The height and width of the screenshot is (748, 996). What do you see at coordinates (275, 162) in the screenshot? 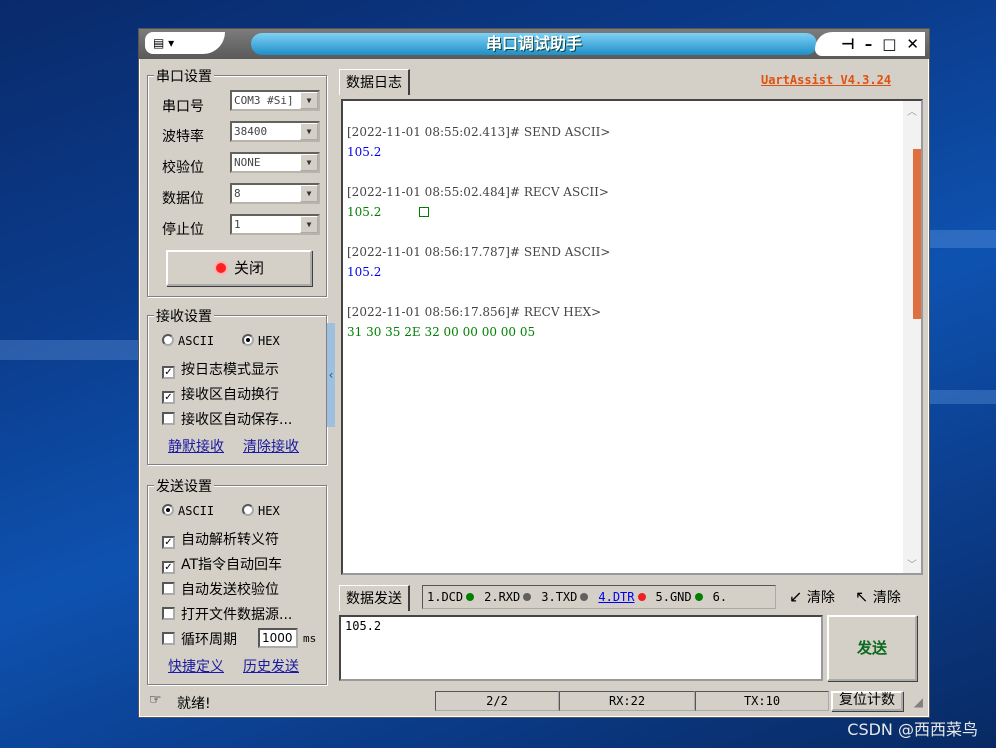
I see `parity-select: NONE ▼` at bounding box center [275, 162].